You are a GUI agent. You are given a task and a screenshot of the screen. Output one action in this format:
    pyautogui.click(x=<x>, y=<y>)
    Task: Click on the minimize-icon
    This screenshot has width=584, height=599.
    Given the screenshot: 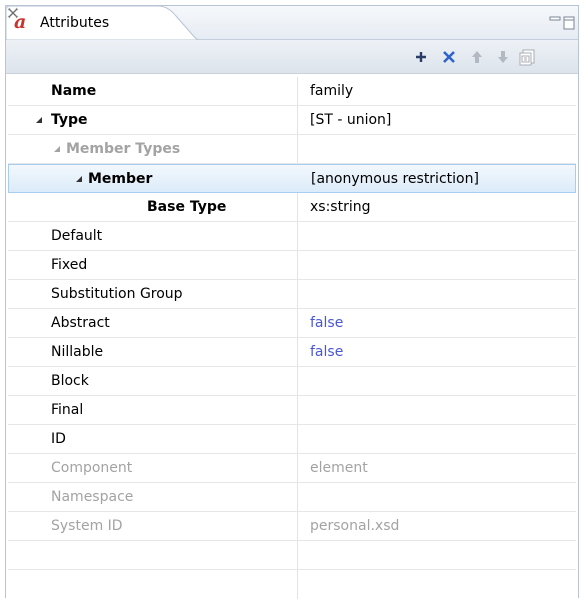 What is the action you would take?
    pyautogui.click(x=555, y=21)
    